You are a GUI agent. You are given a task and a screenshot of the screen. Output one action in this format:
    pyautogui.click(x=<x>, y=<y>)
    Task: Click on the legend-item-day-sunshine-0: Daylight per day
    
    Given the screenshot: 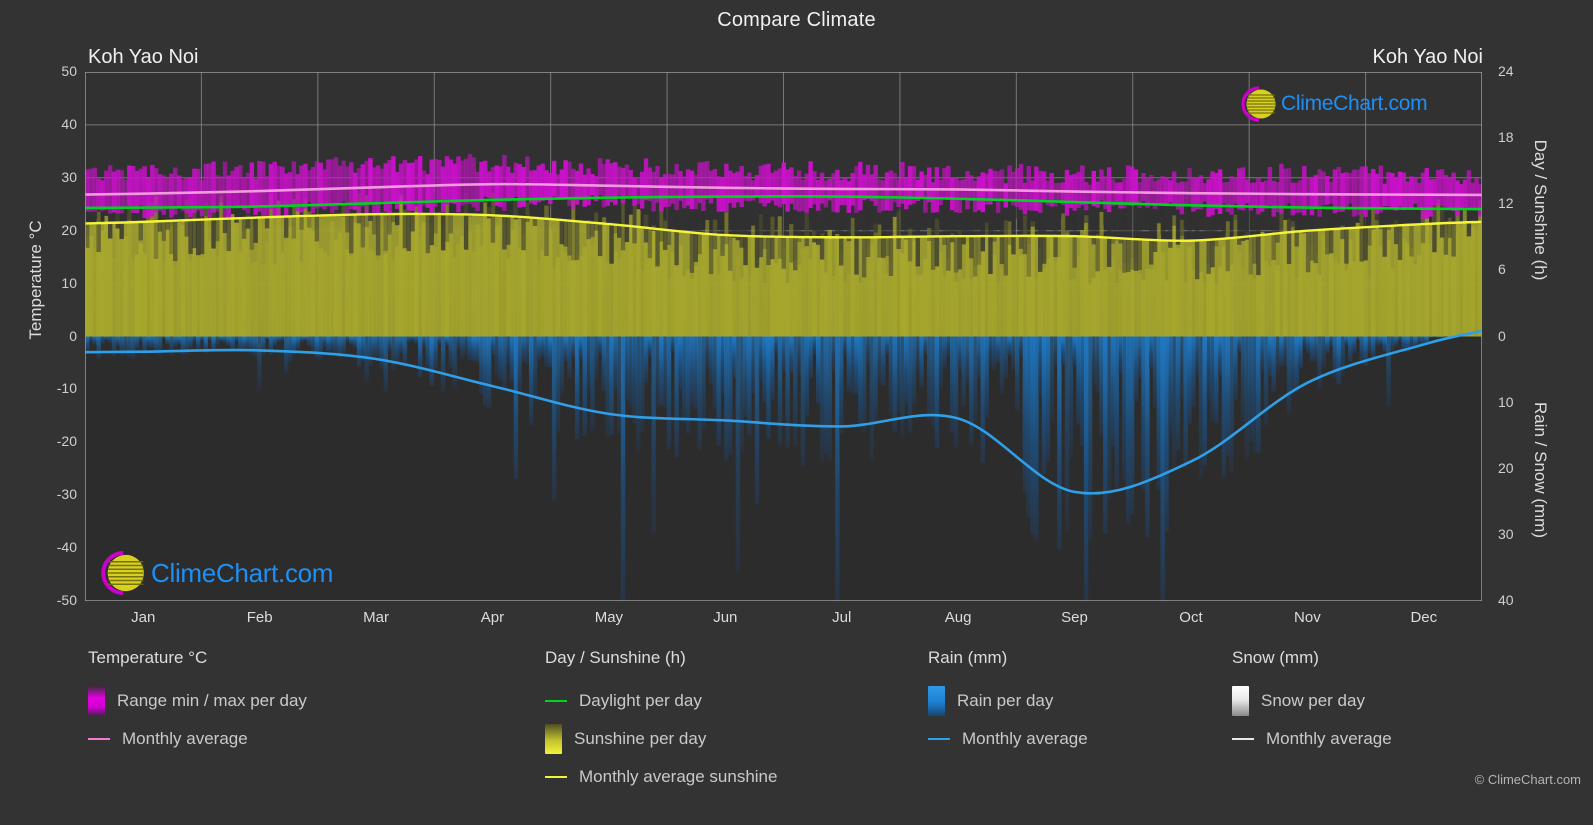 What is the action you would take?
    pyautogui.click(x=661, y=701)
    